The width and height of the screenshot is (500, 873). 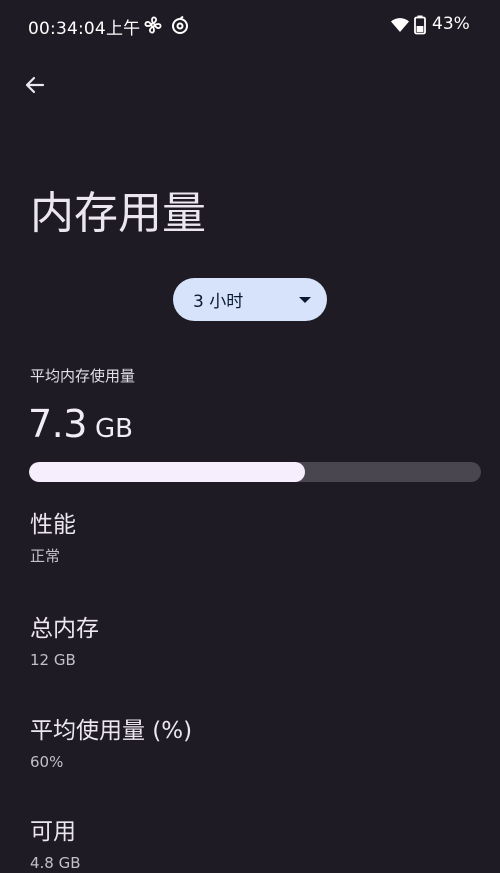 I want to click on battery-icon, so click(x=420, y=25).